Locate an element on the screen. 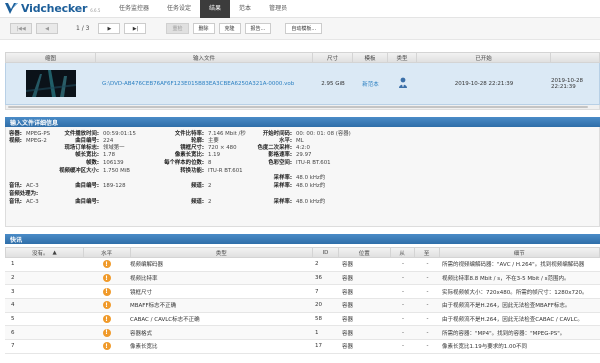 The height and width of the screenshot is (363, 600). row-type: CABAC / CAVLC标志不正确 is located at coordinates (165, 320).